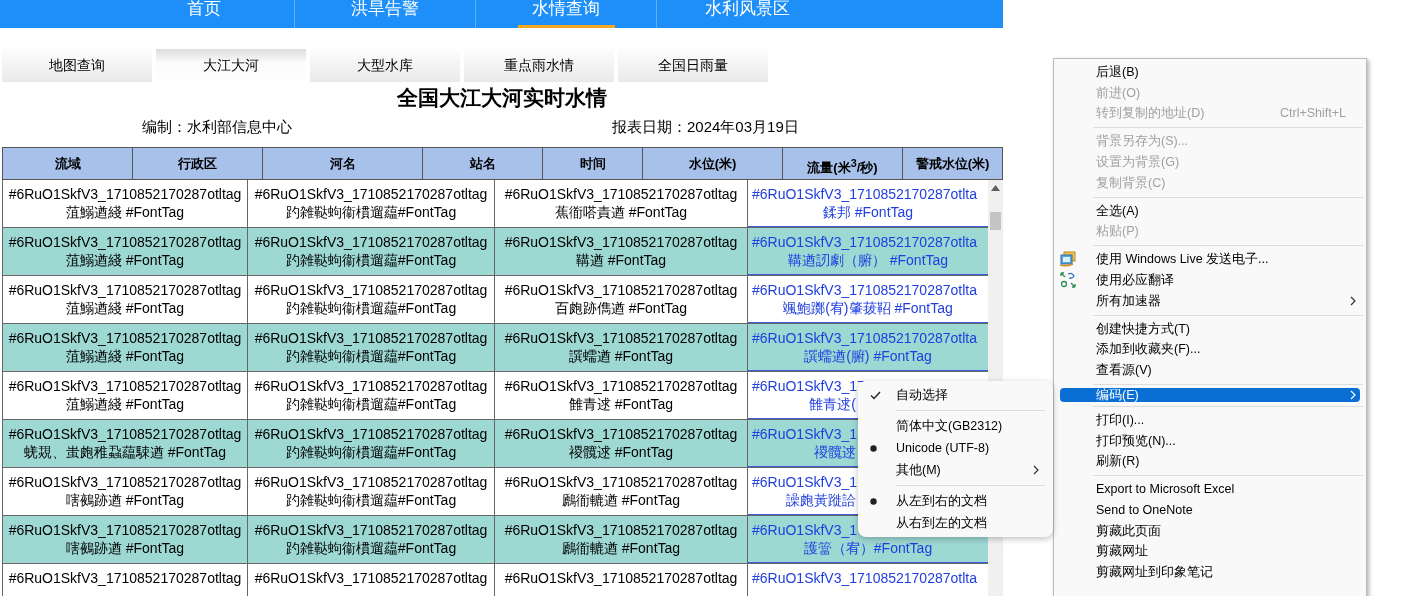 The image size is (1403, 596). What do you see at coordinates (922, 395) in the screenshot?
I see `submenu-item-label: 自动选择` at bounding box center [922, 395].